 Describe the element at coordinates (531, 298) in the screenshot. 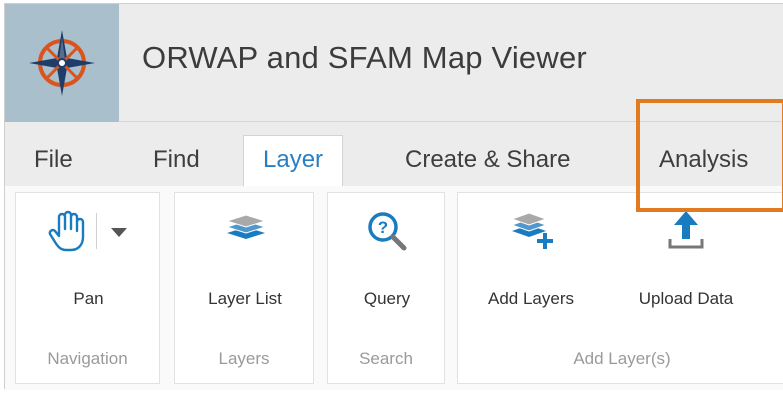

I see `add-layers-label: Add Layers` at that location.